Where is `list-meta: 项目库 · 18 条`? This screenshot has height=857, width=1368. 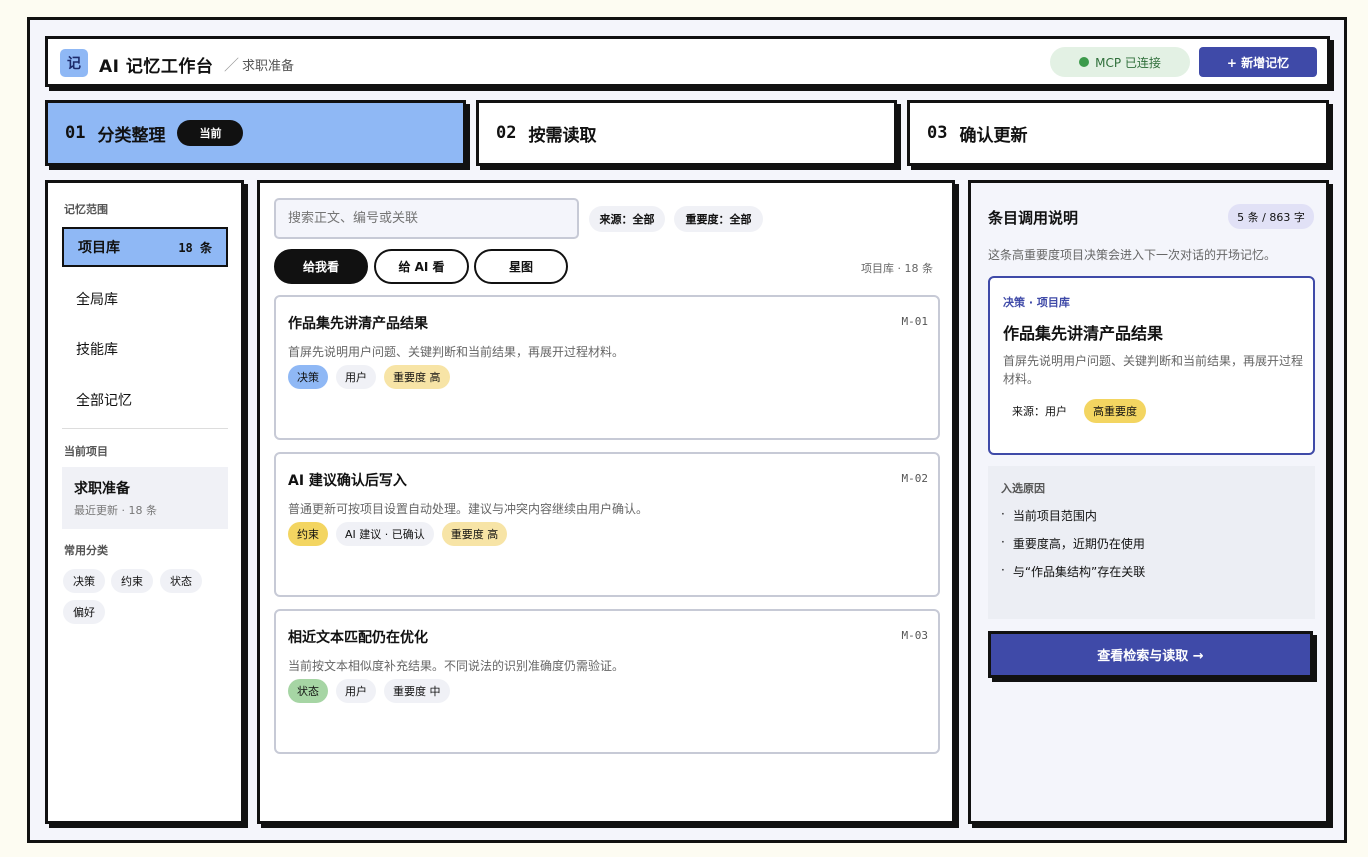 list-meta: 项目库 · 18 条 is located at coordinates (897, 268).